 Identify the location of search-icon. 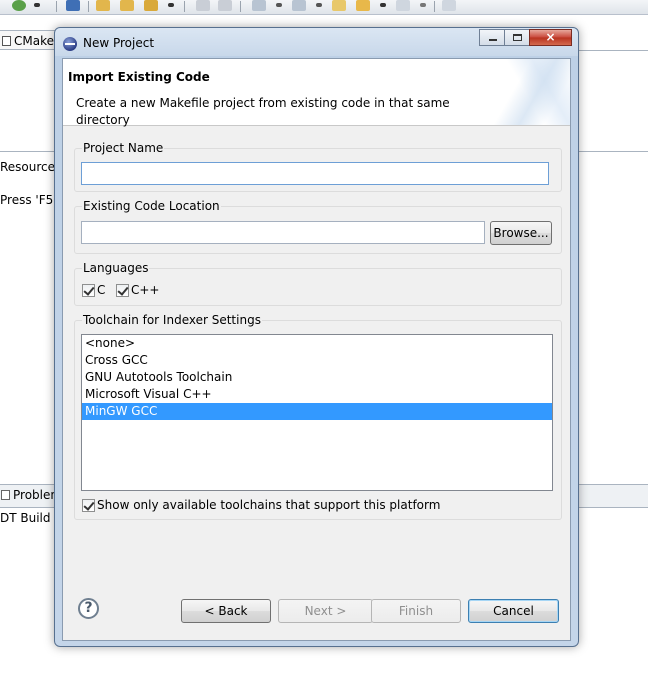
(73, 5).